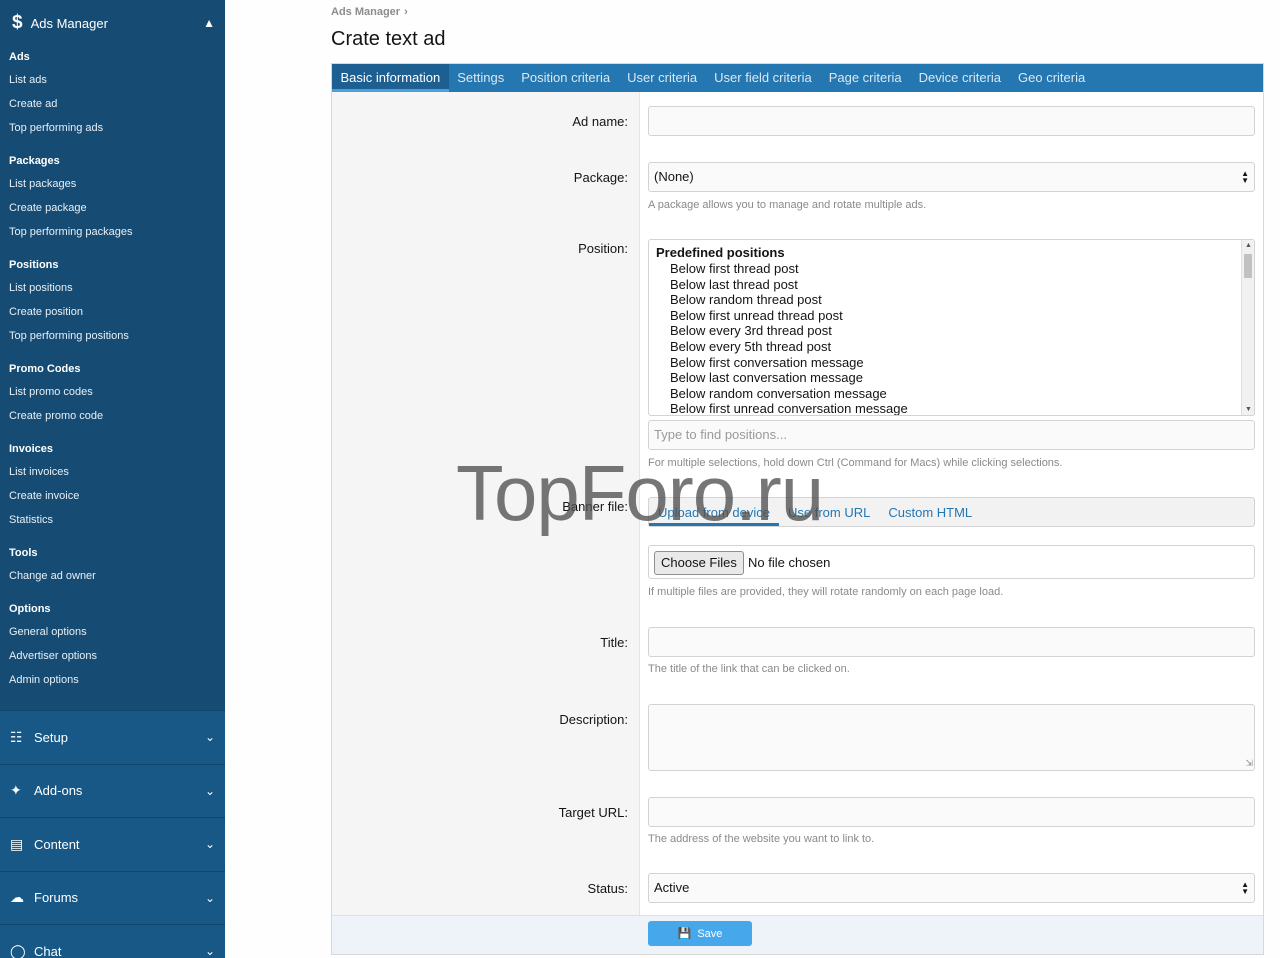 The height and width of the screenshot is (958, 1280). I want to click on package-select: (None) ▲ ▼, so click(951, 177).